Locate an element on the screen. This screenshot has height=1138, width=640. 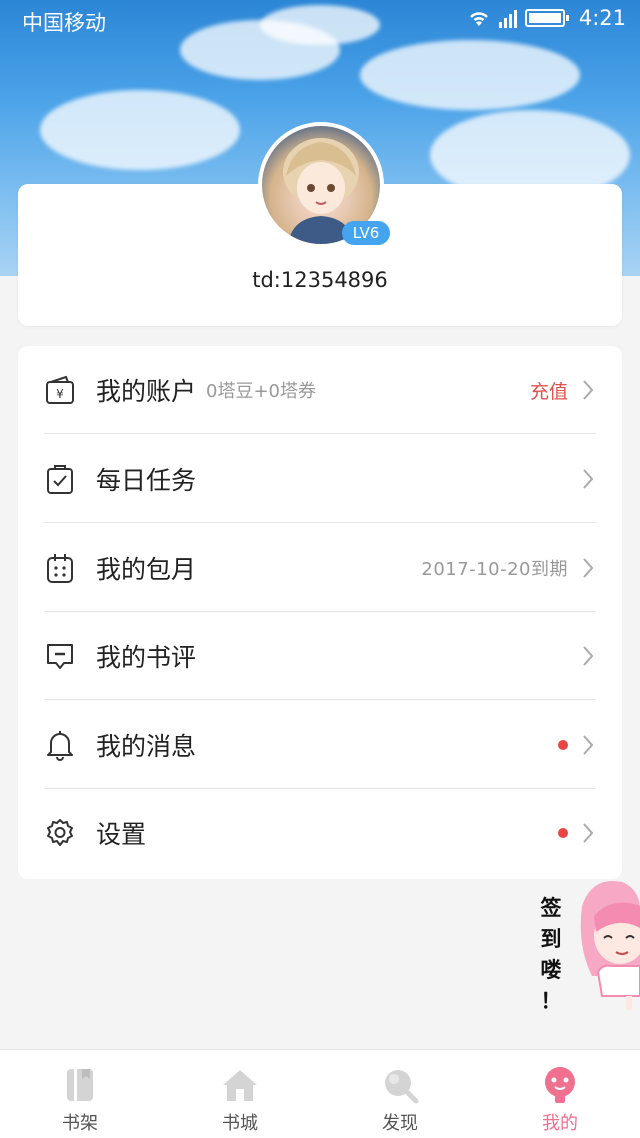
gear-icon is located at coordinates (60, 833).